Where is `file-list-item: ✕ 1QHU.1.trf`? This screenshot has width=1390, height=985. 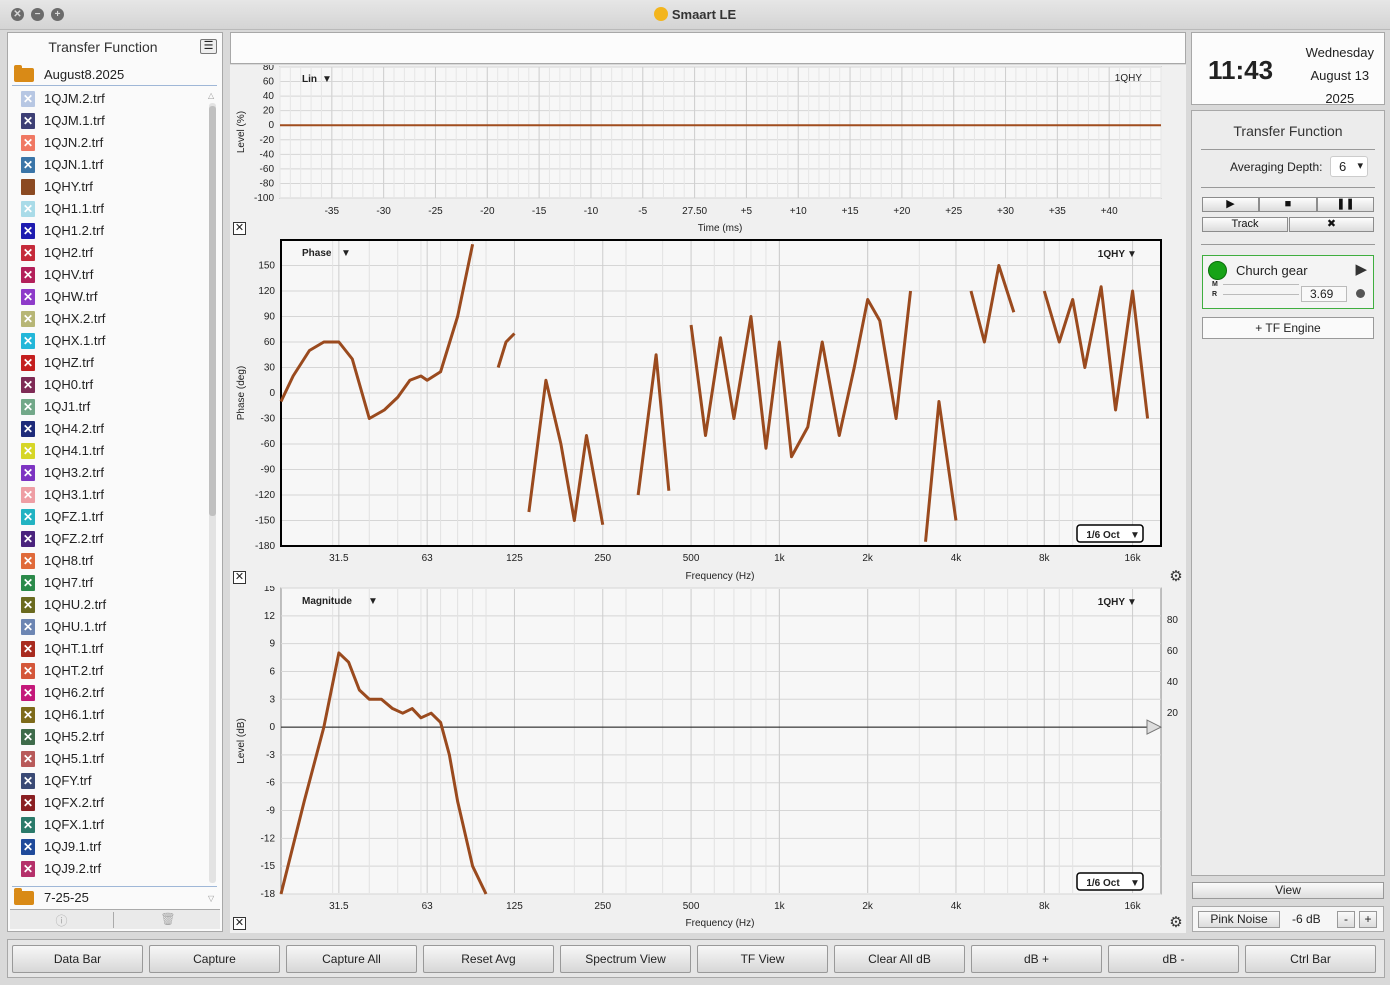 file-list-item: ✕ 1QHU.1.trf is located at coordinates (108, 627).